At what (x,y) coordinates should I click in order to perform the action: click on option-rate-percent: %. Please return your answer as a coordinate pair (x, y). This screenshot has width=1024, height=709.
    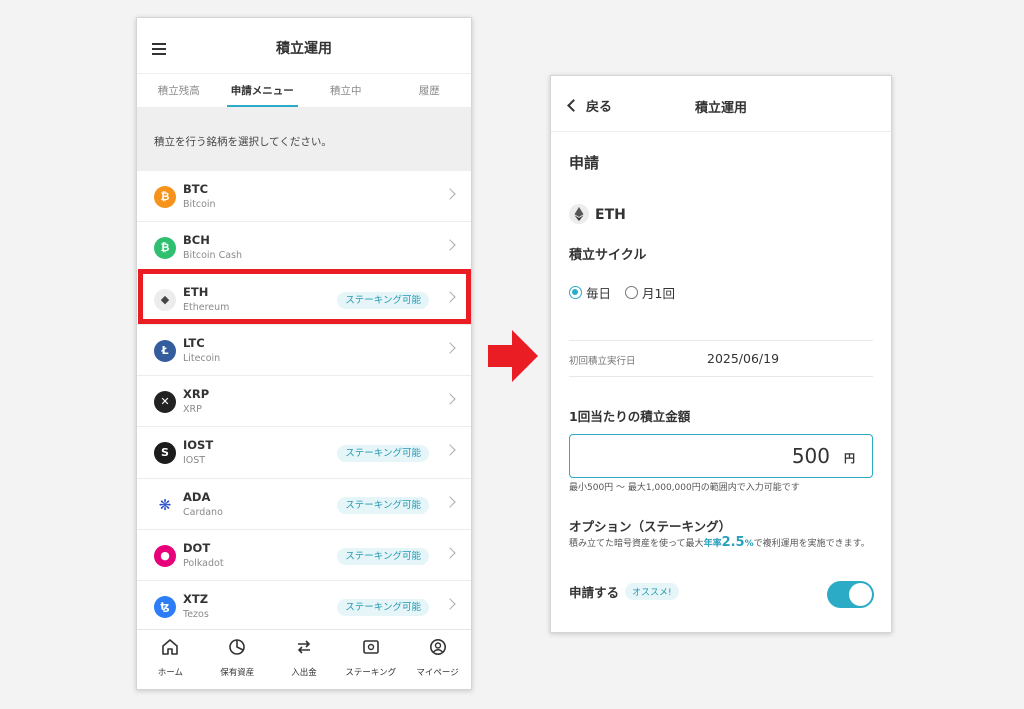
    Looking at the image, I should click on (749, 544).